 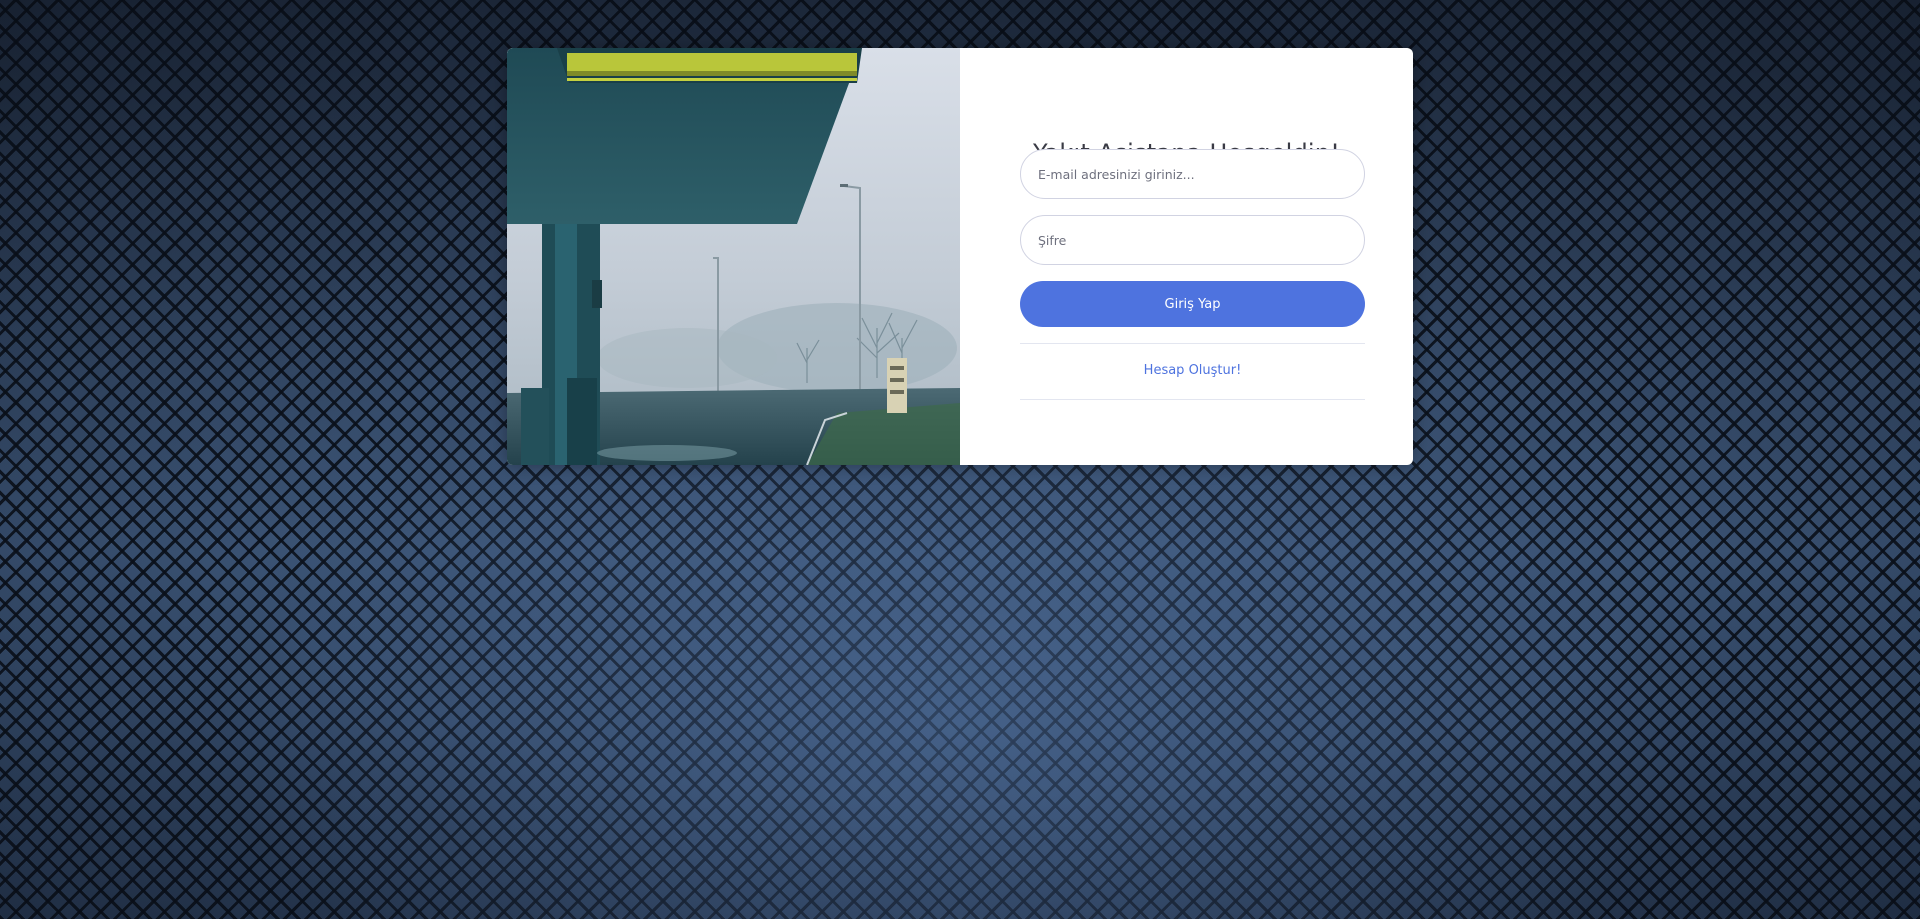 I want to click on email-input, so click(x=1192, y=174).